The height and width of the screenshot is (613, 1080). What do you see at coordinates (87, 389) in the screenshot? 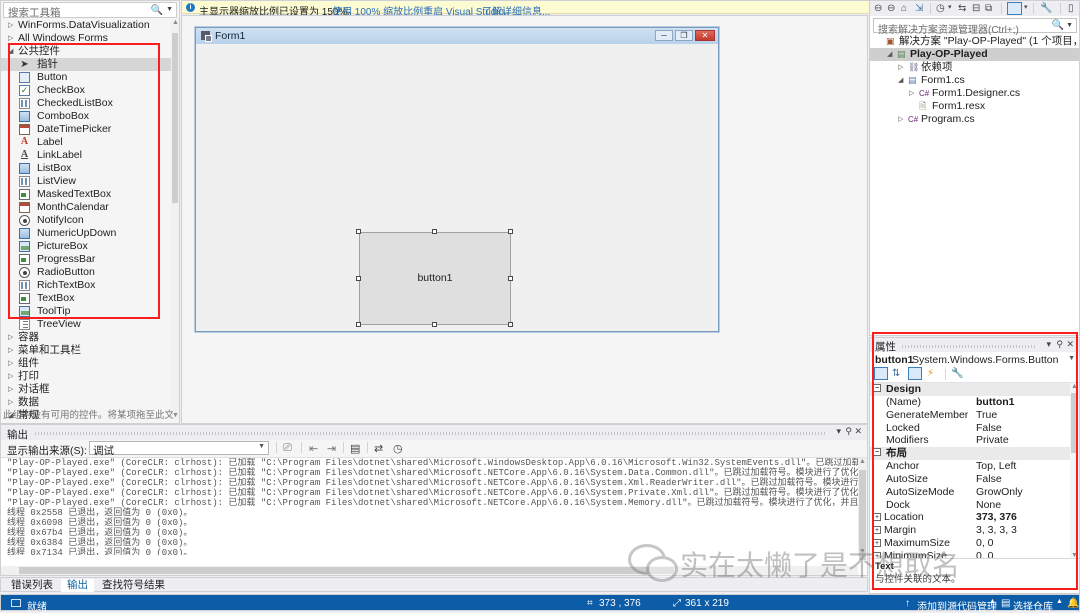
I see `toolbox-category-4: ▷ 对话框` at bounding box center [87, 389].